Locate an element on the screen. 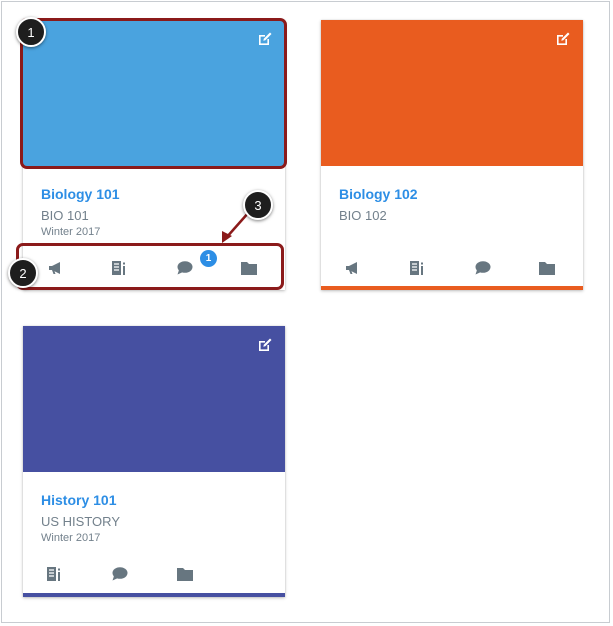 This screenshot has width=613, height=626. callout-marker: 2 is located at coordinates (23, 273).